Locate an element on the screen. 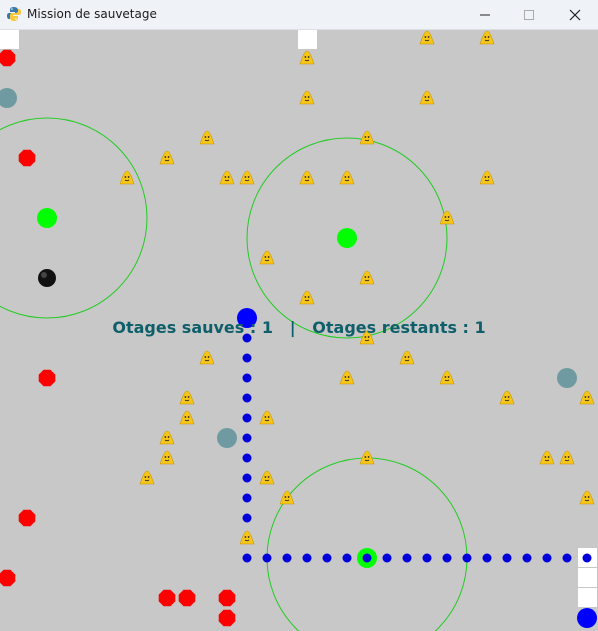  score-display: Otages sauves : 1 | Otages restants : 1 is located at coordinates (299, 327).